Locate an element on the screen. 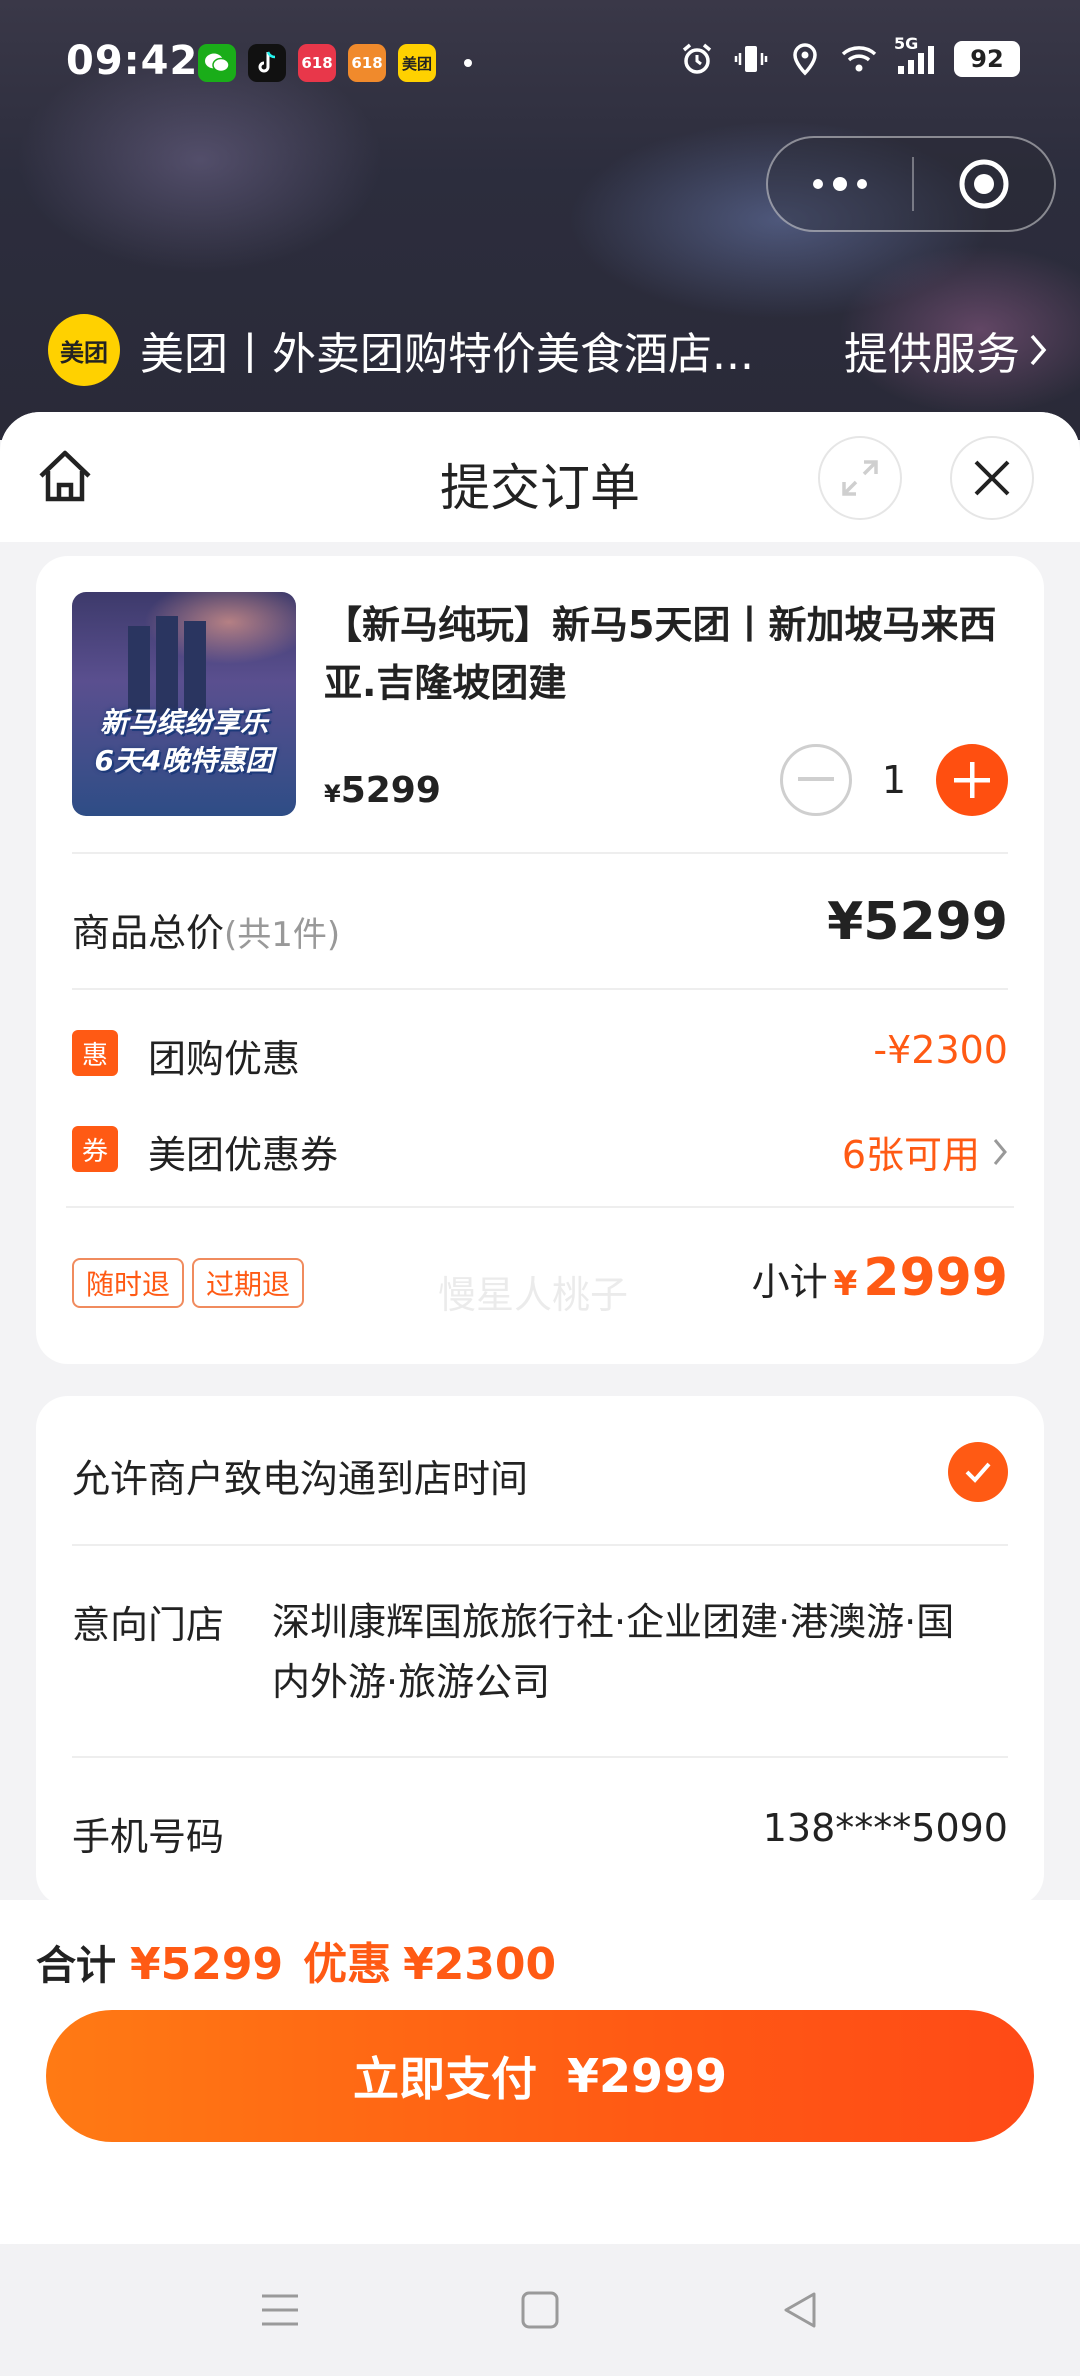  signal-5g-icon: 5G is located at coordinates (916, 56).